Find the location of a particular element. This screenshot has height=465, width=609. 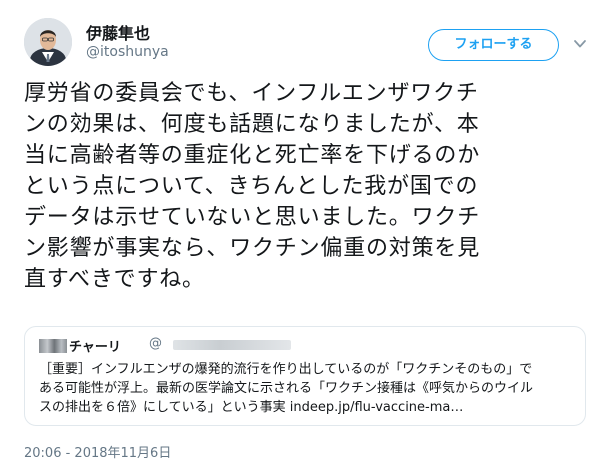

author-handle: @itoshunya is located at coordinates (127, 52).